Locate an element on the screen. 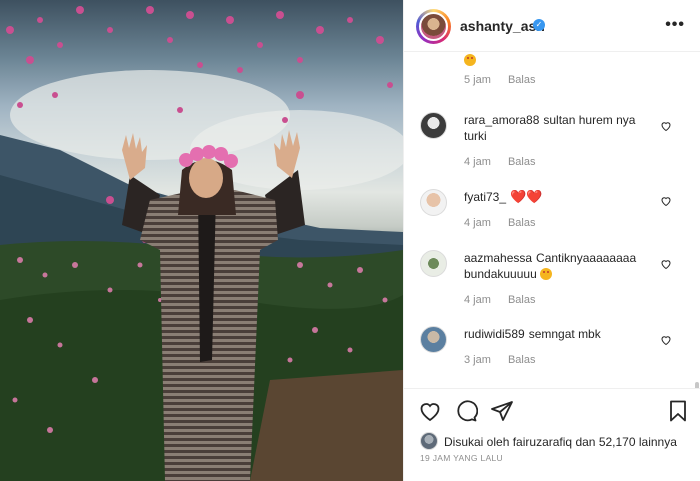 The width and height of the screenshot is (700, 481). author-avatar is located at coordinates (433, 26).